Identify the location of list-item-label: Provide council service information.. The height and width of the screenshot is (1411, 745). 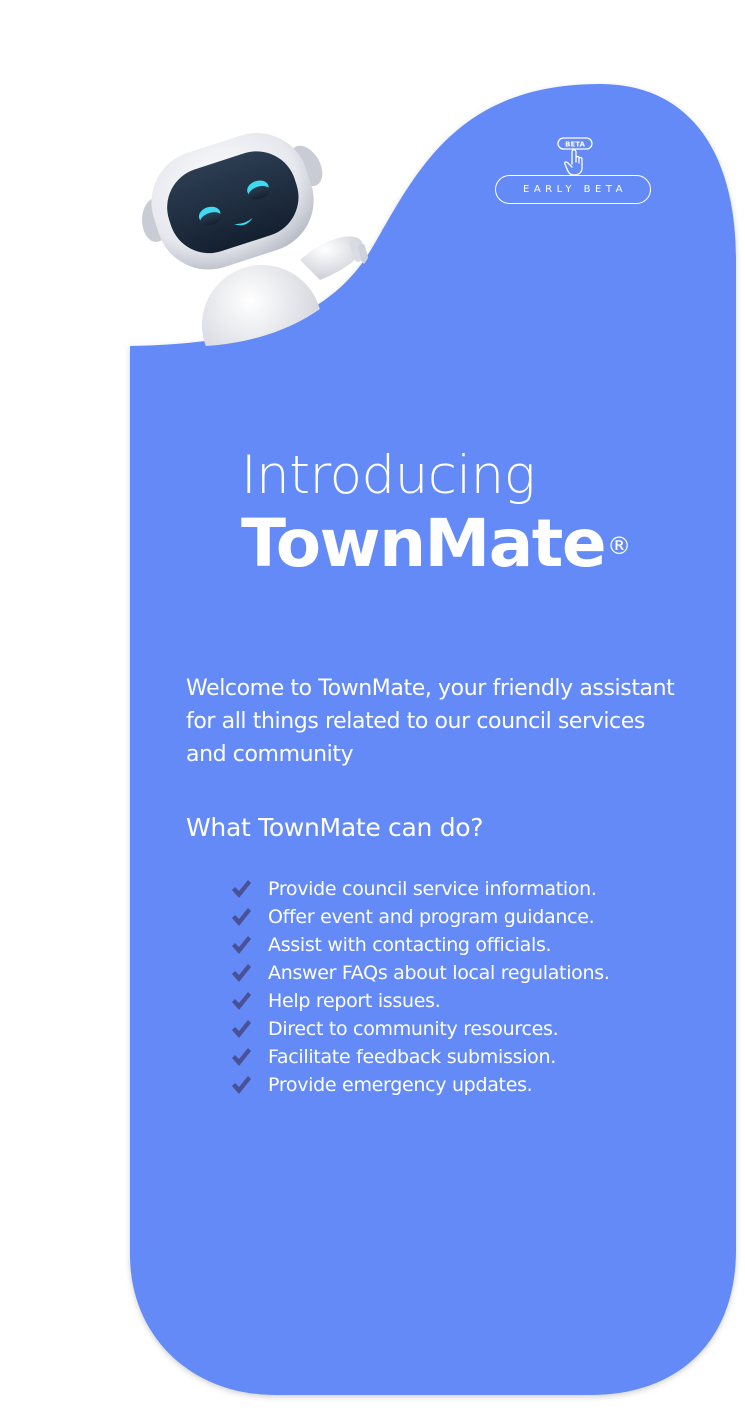
(432, 889).